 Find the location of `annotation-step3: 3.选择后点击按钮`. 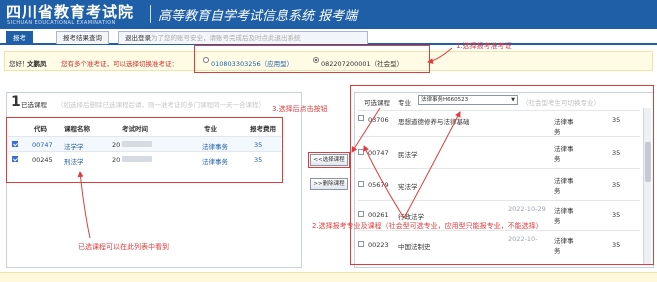

annotation-step3: 3.选择后点击按钮 is located at coordinates (300, 109).